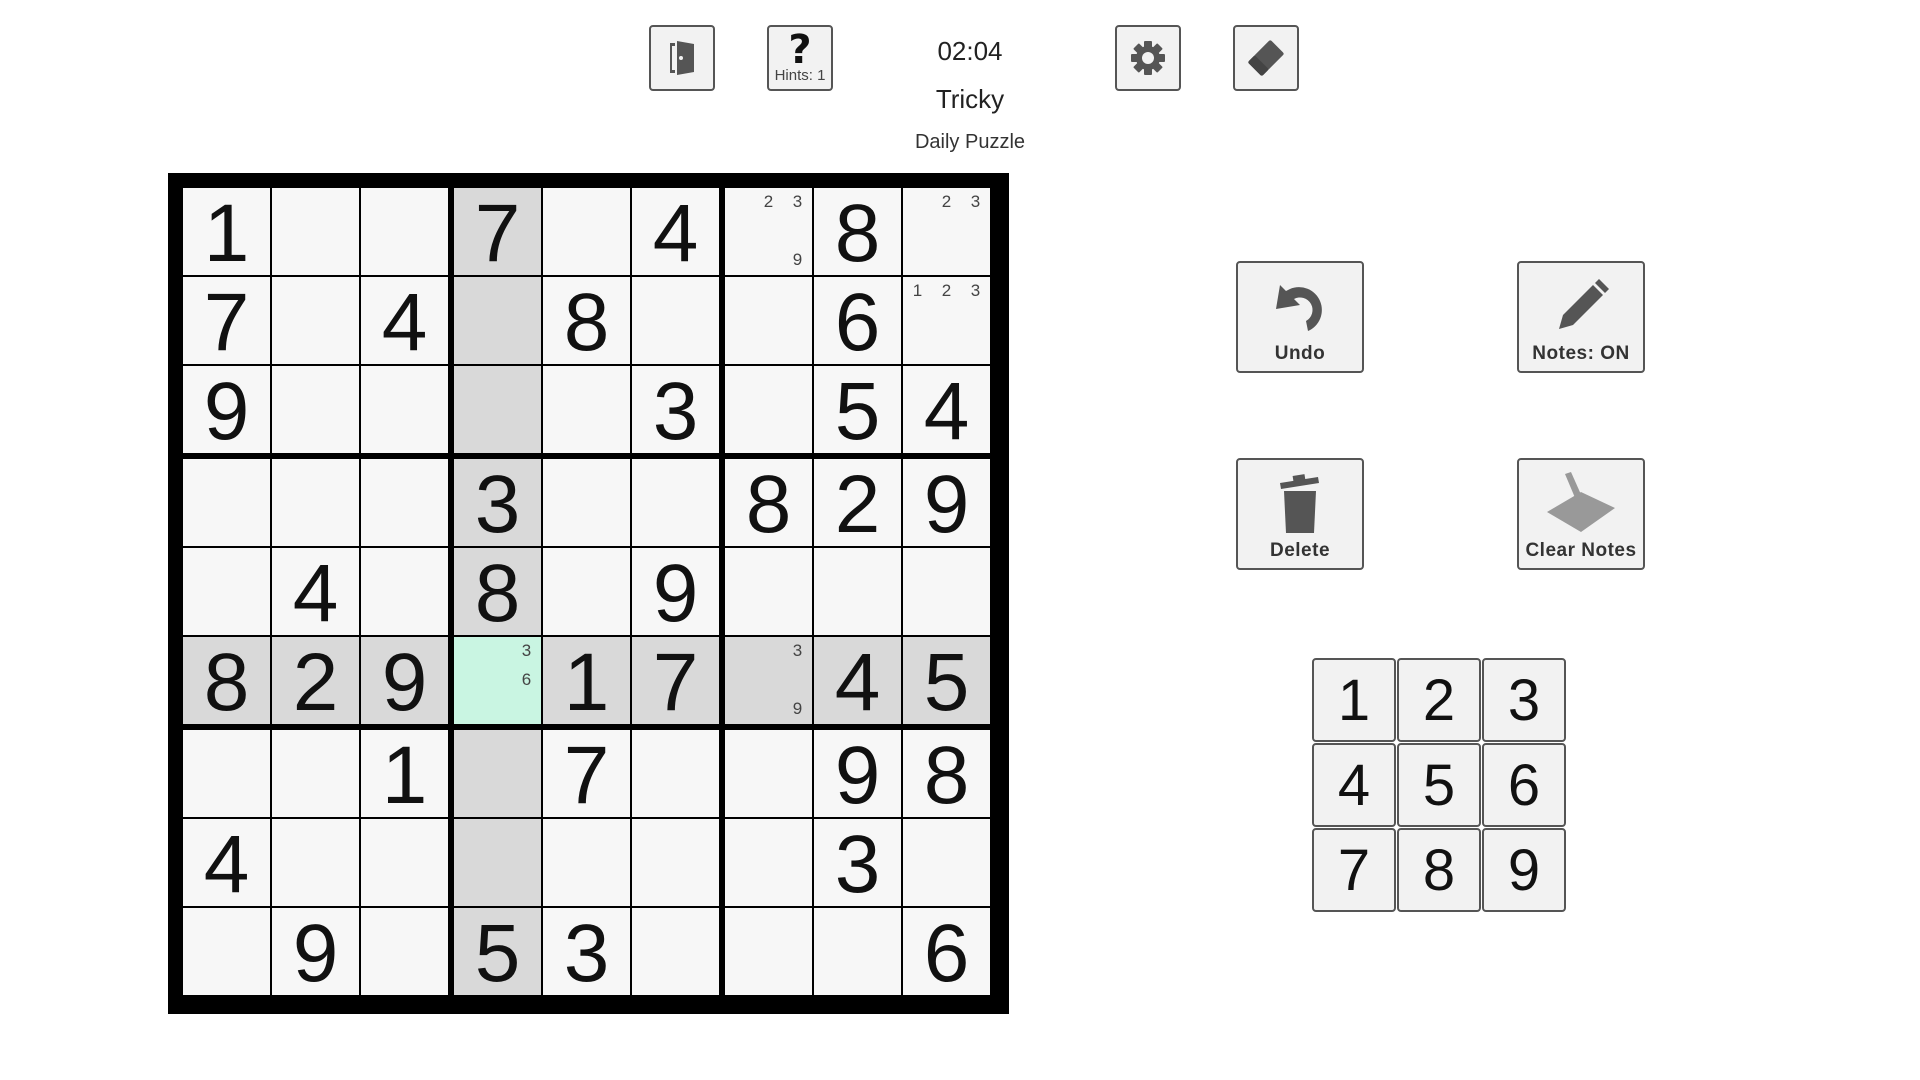  What do you see at coordinates (1300, 317) in the screenshot?
I see `undo-button: Undo` at bounding box center [1300, 317].